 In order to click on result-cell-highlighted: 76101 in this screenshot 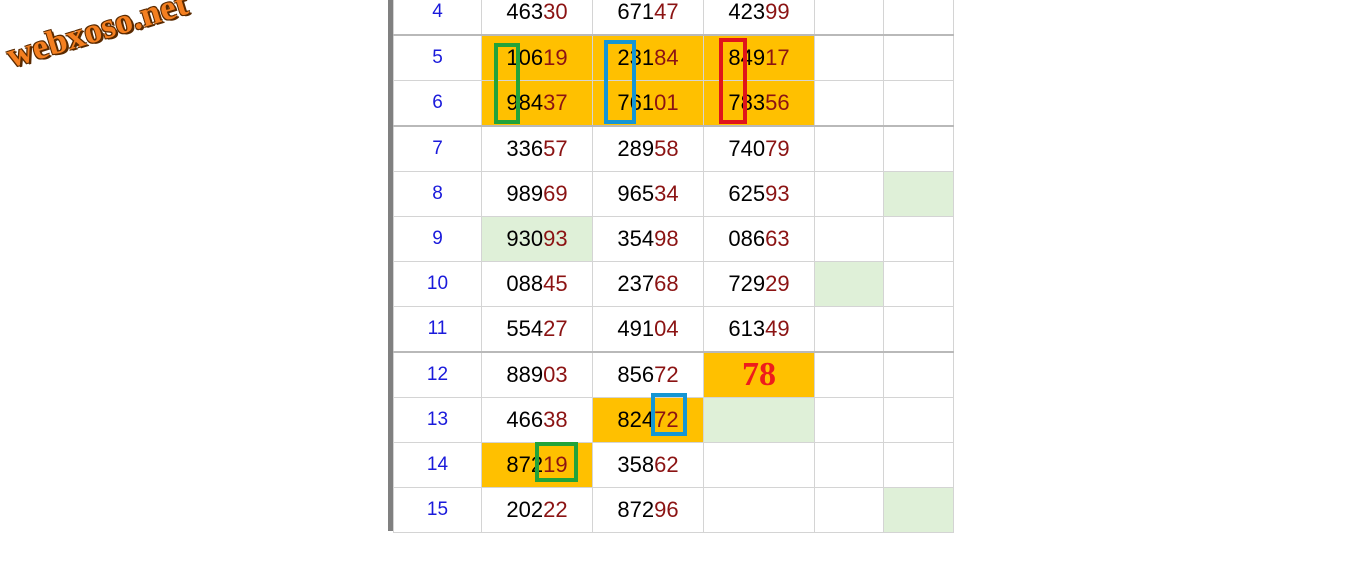, I will do `click(648, 103)`.